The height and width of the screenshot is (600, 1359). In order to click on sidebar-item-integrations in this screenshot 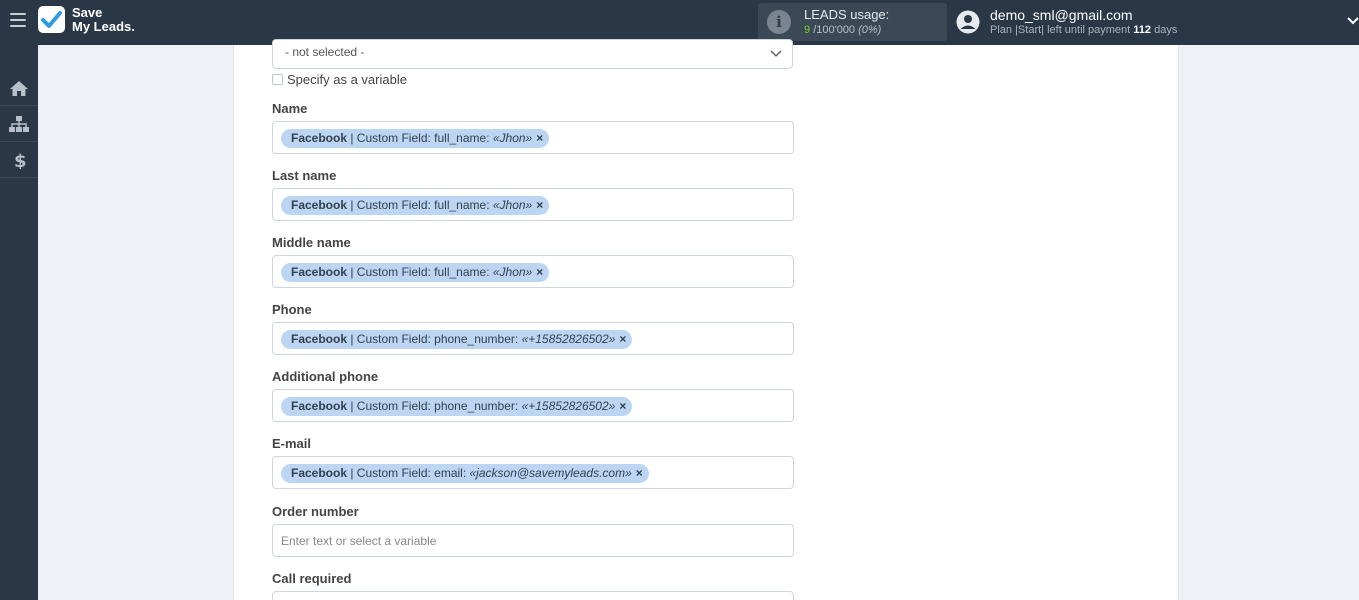, I will do `click(19, 124)`.